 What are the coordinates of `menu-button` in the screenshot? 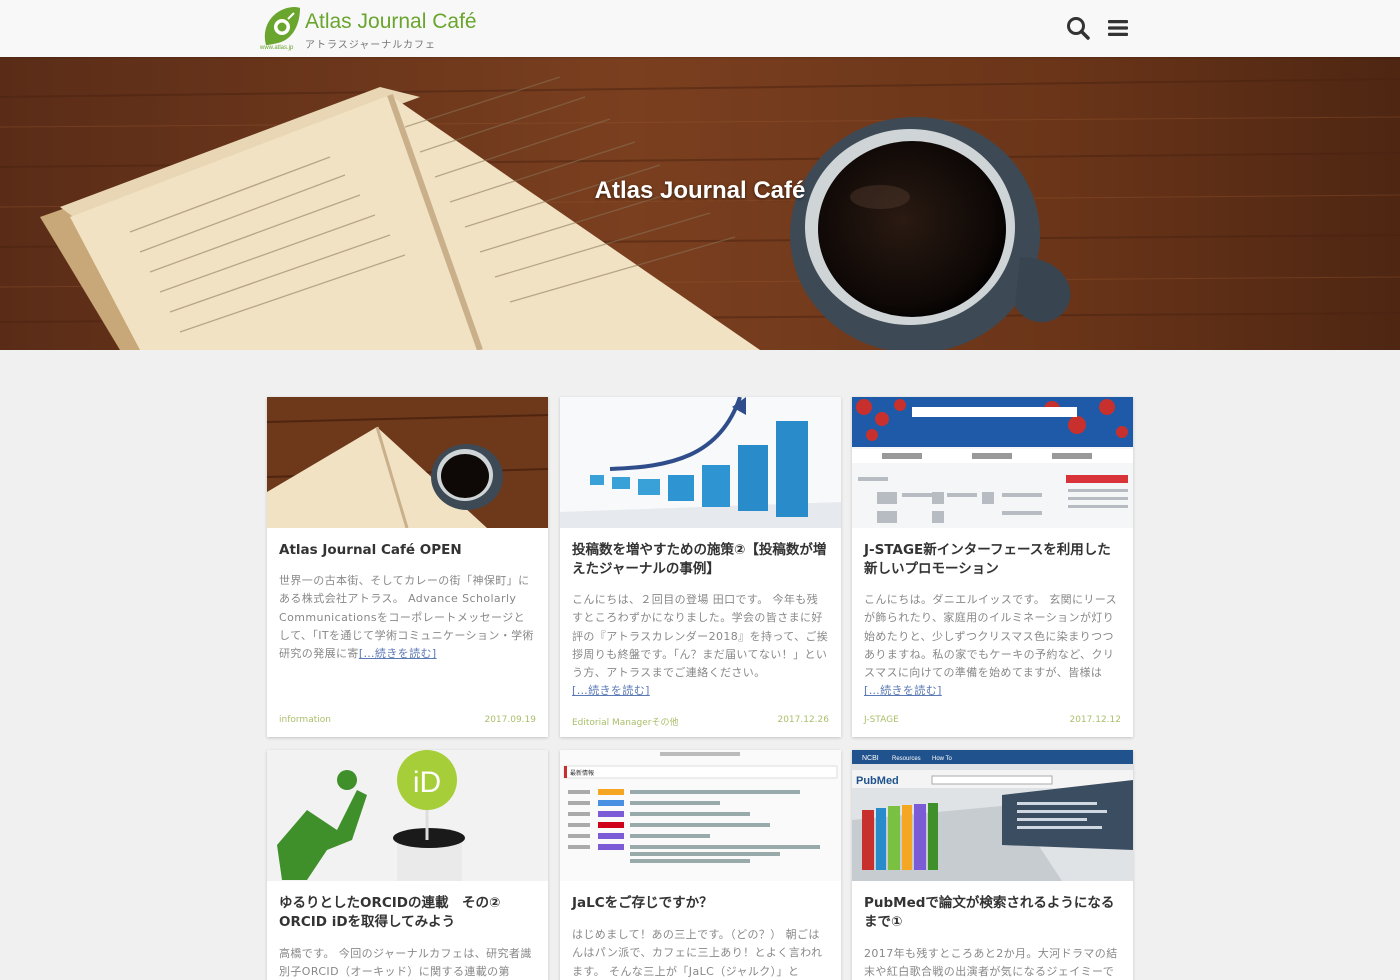 It's located at (1118, 28).